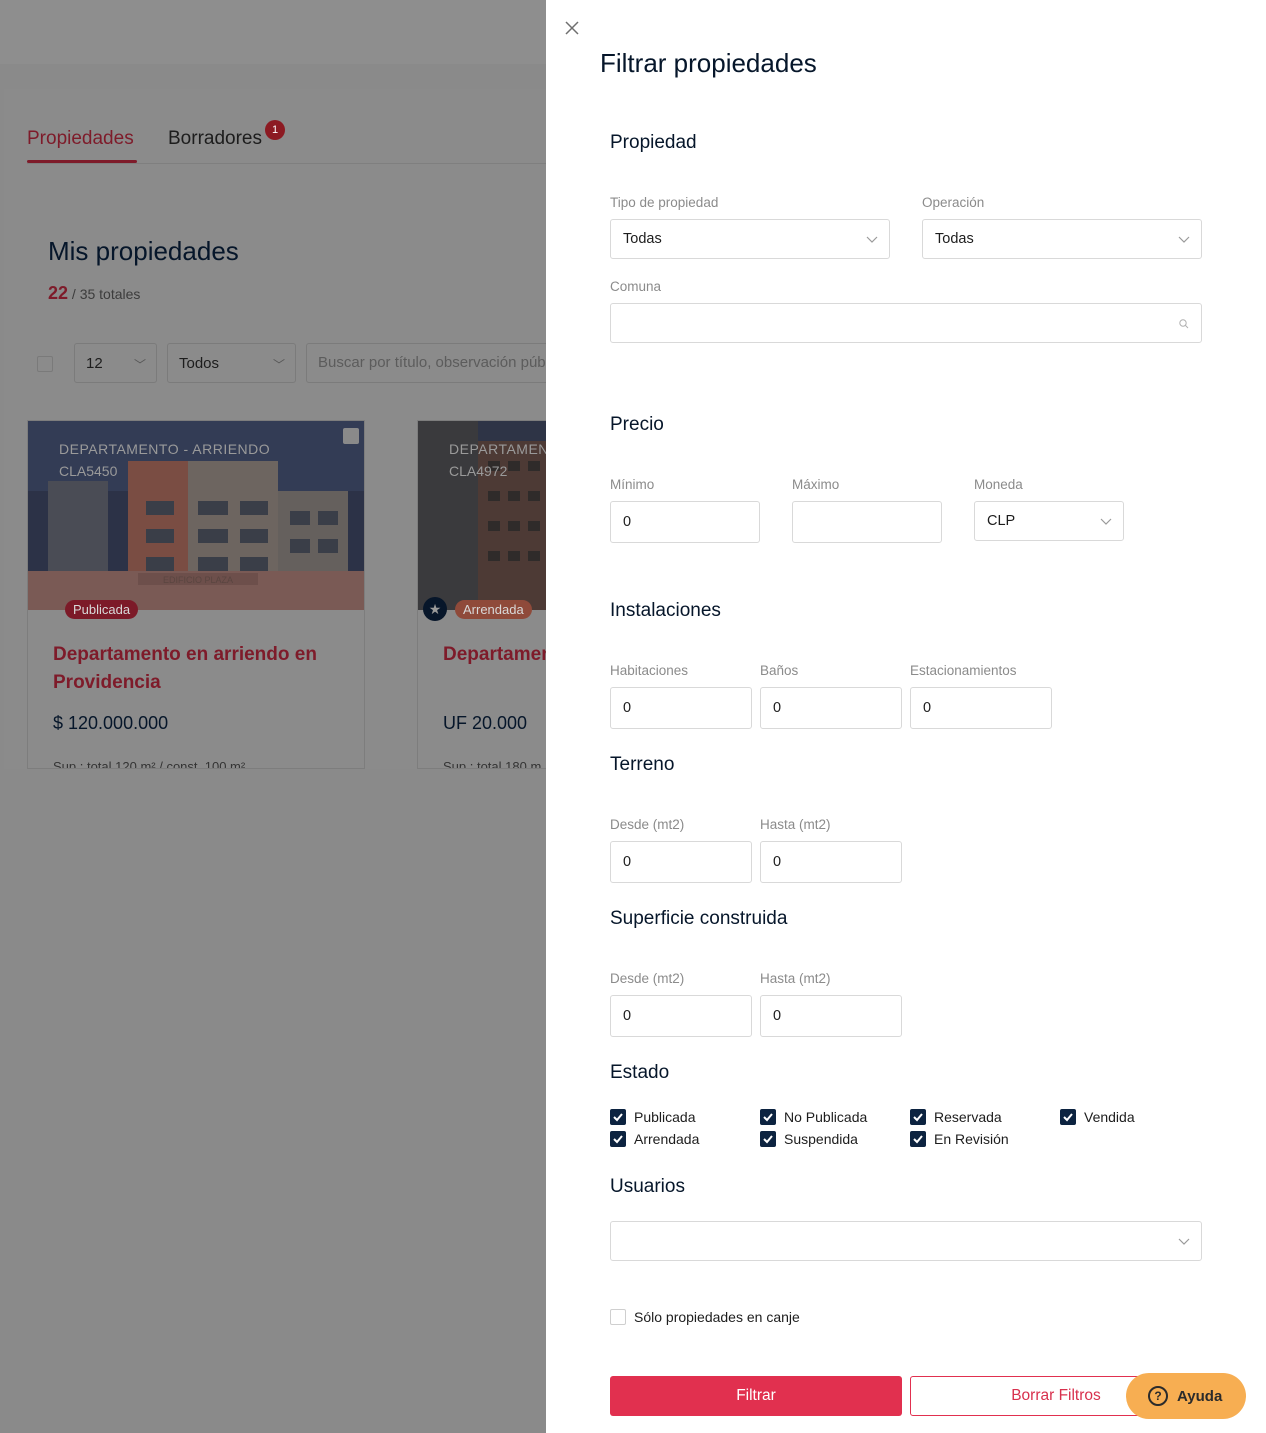 Image resolution: width=1266 pixels, height=1433 pixels. I want to click on estado-option-label: Arrendada, so click(667, 1139).